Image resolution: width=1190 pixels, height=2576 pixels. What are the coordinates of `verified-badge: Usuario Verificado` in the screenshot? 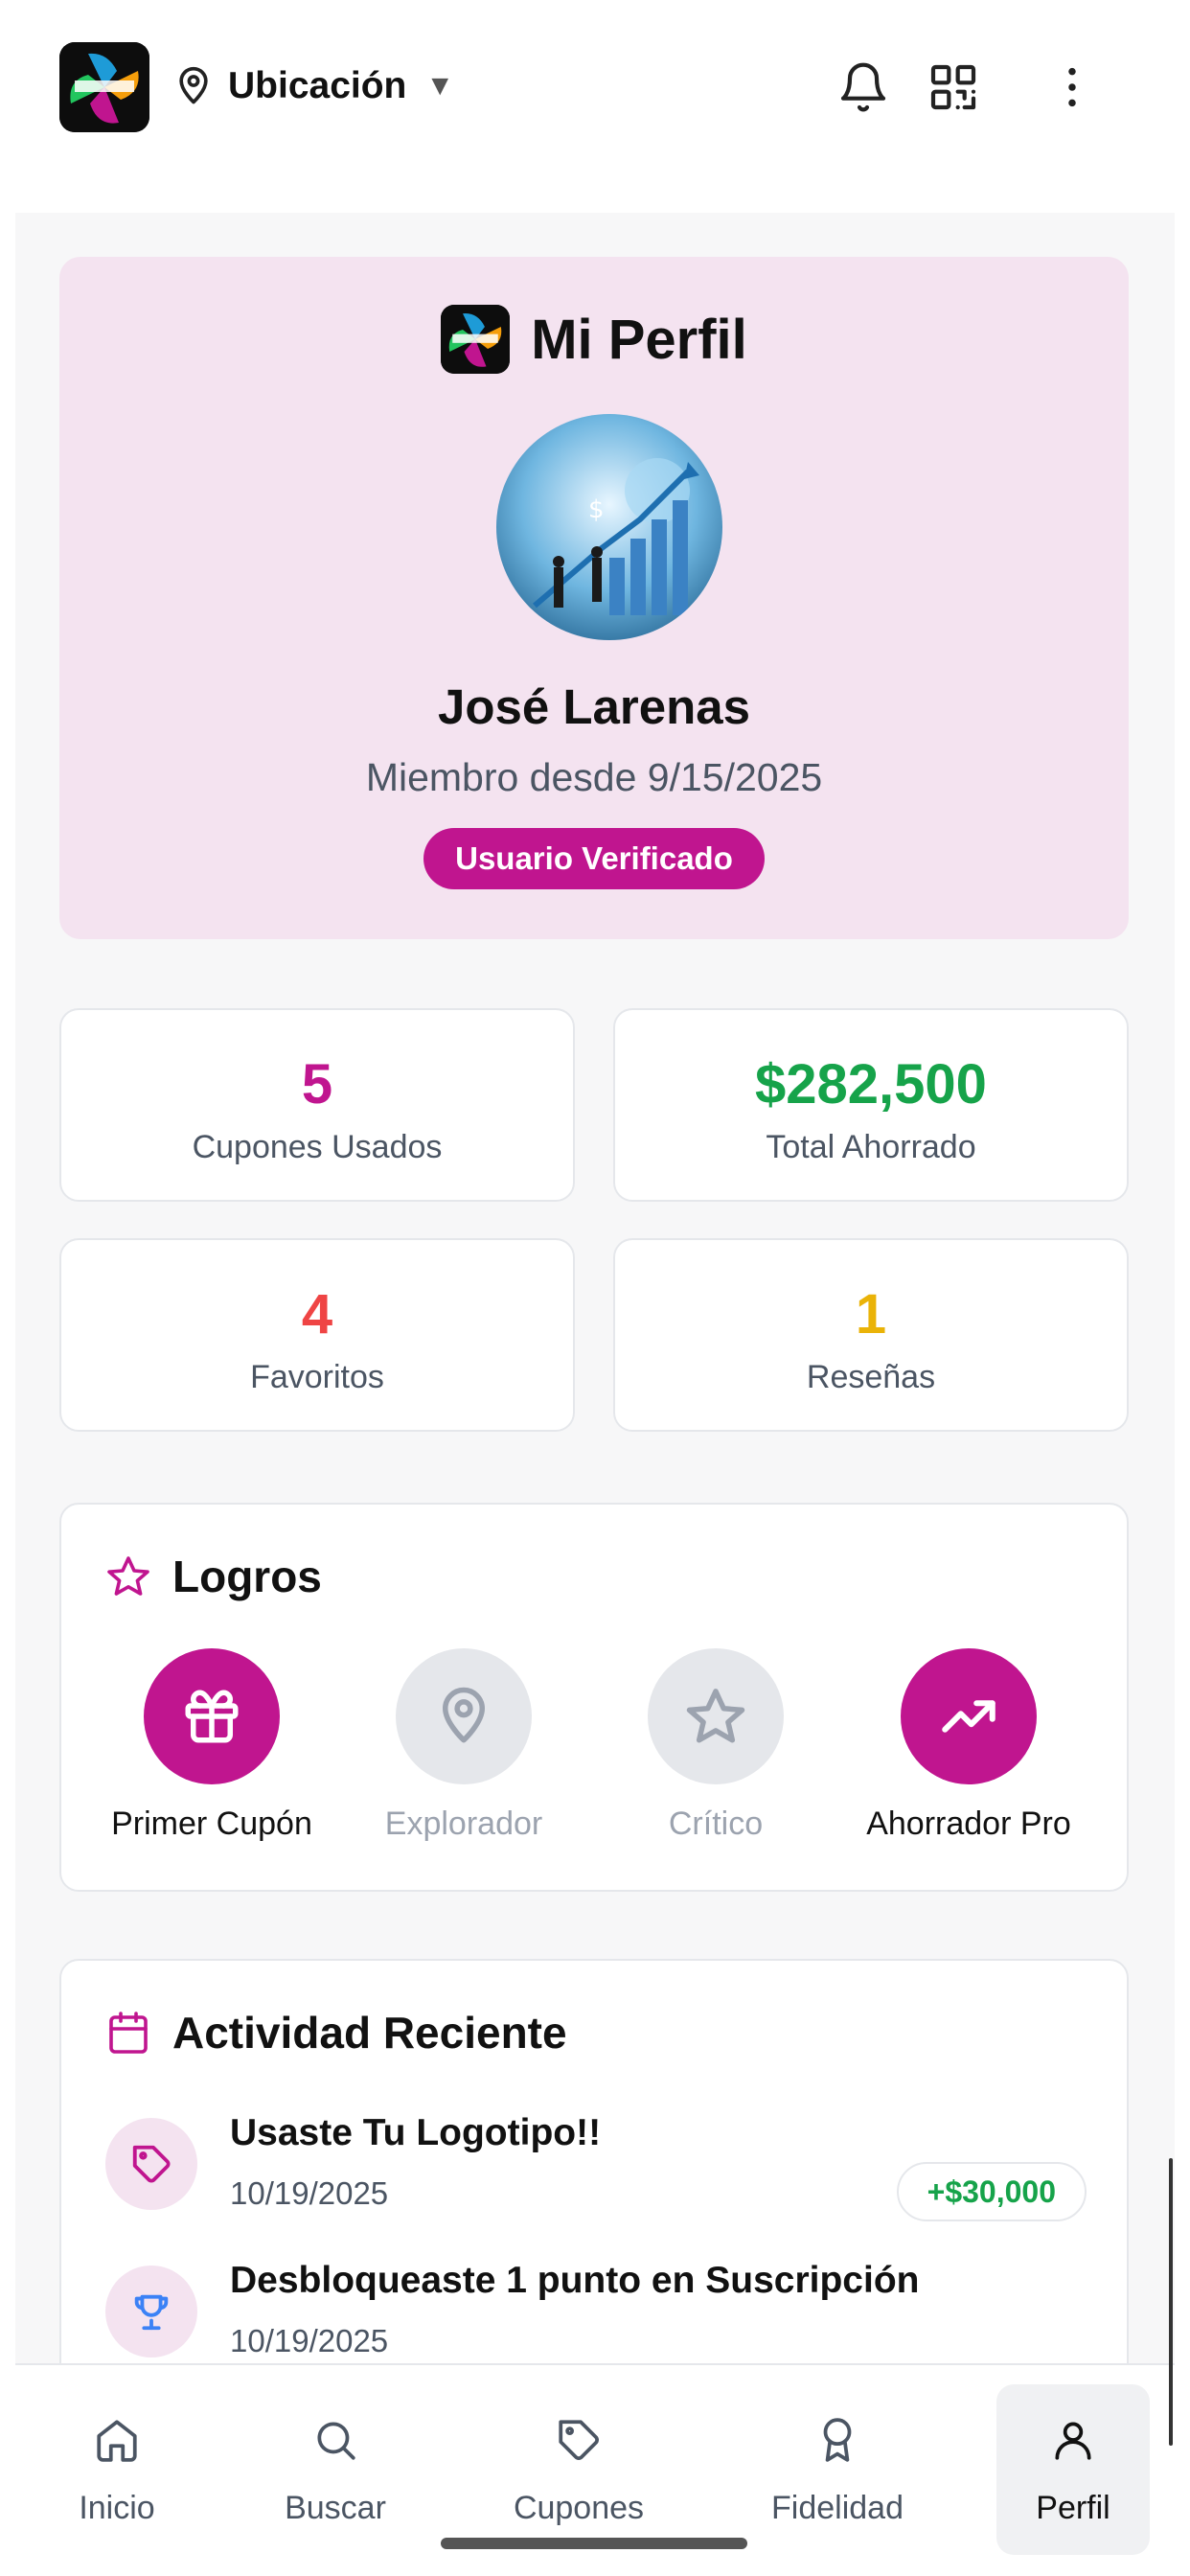 It's located at (594, 858).